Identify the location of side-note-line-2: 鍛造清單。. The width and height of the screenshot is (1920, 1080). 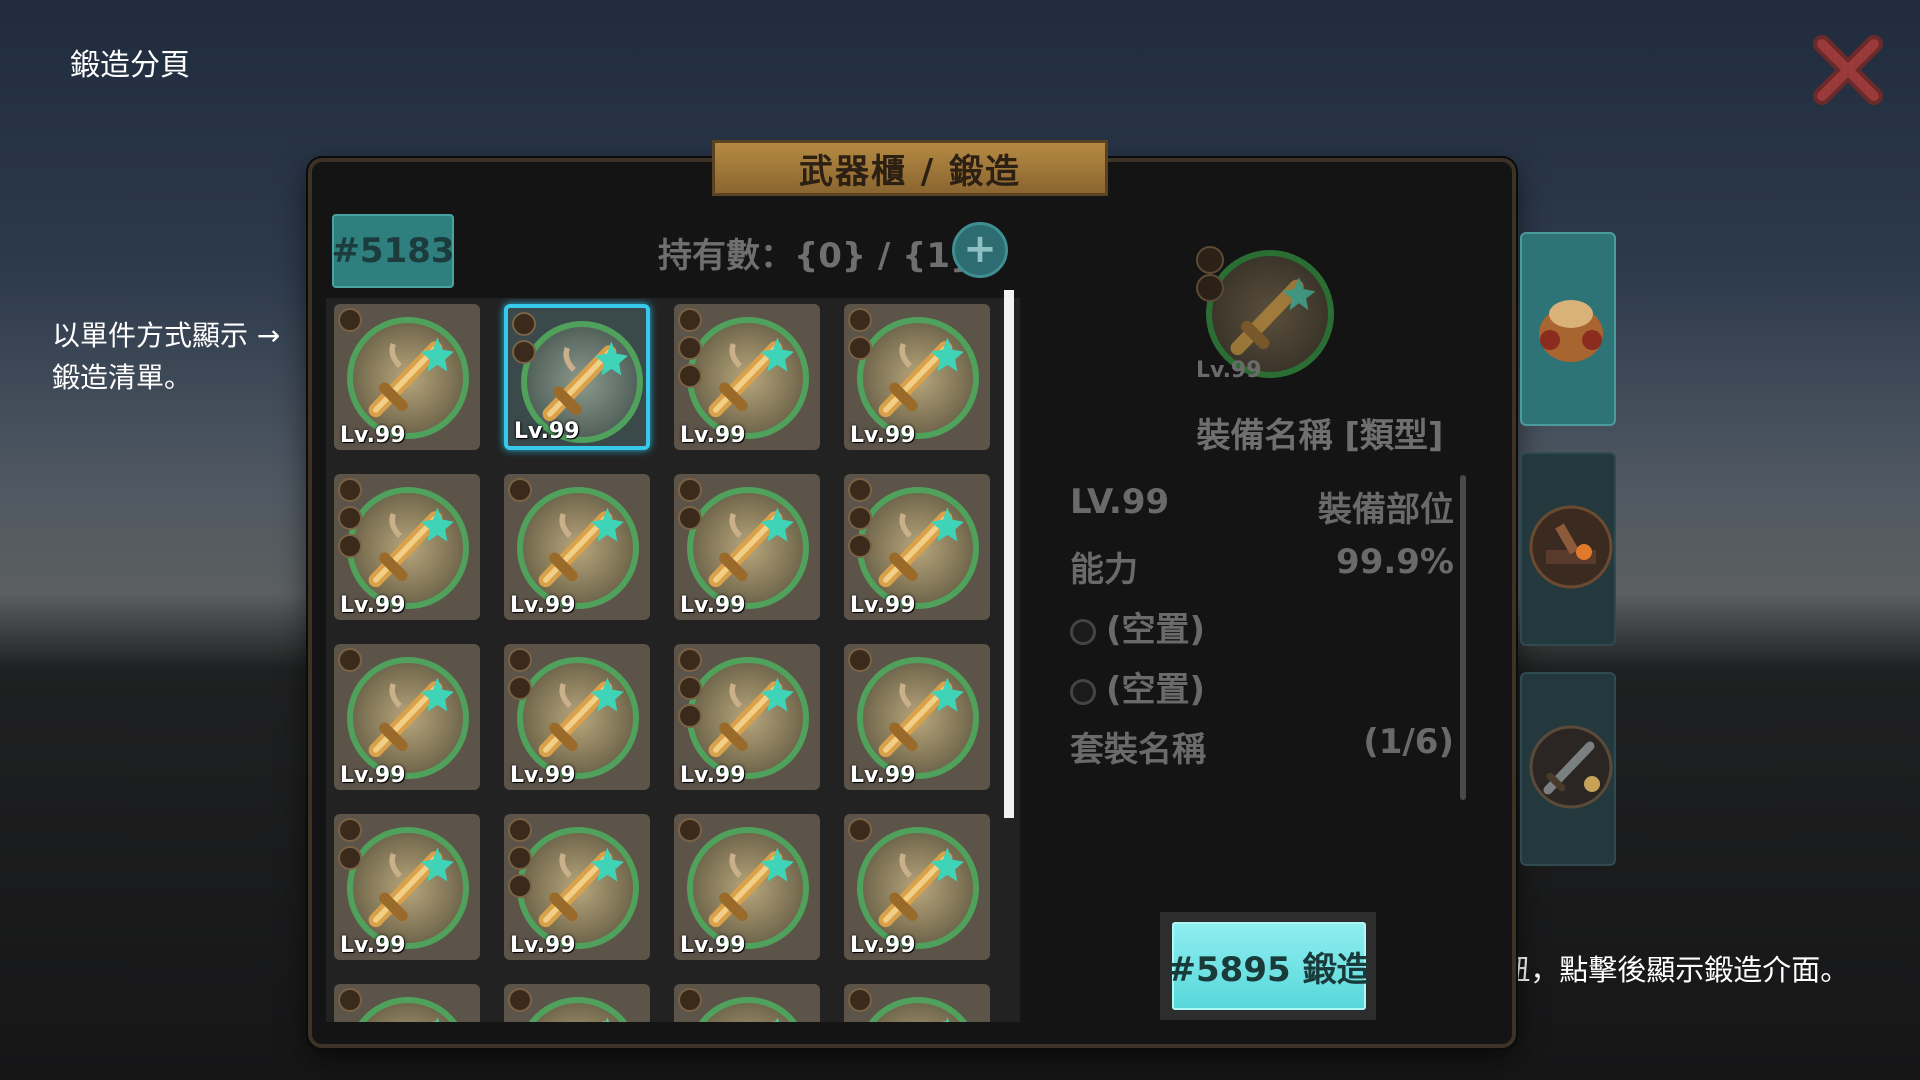
(122, 377).